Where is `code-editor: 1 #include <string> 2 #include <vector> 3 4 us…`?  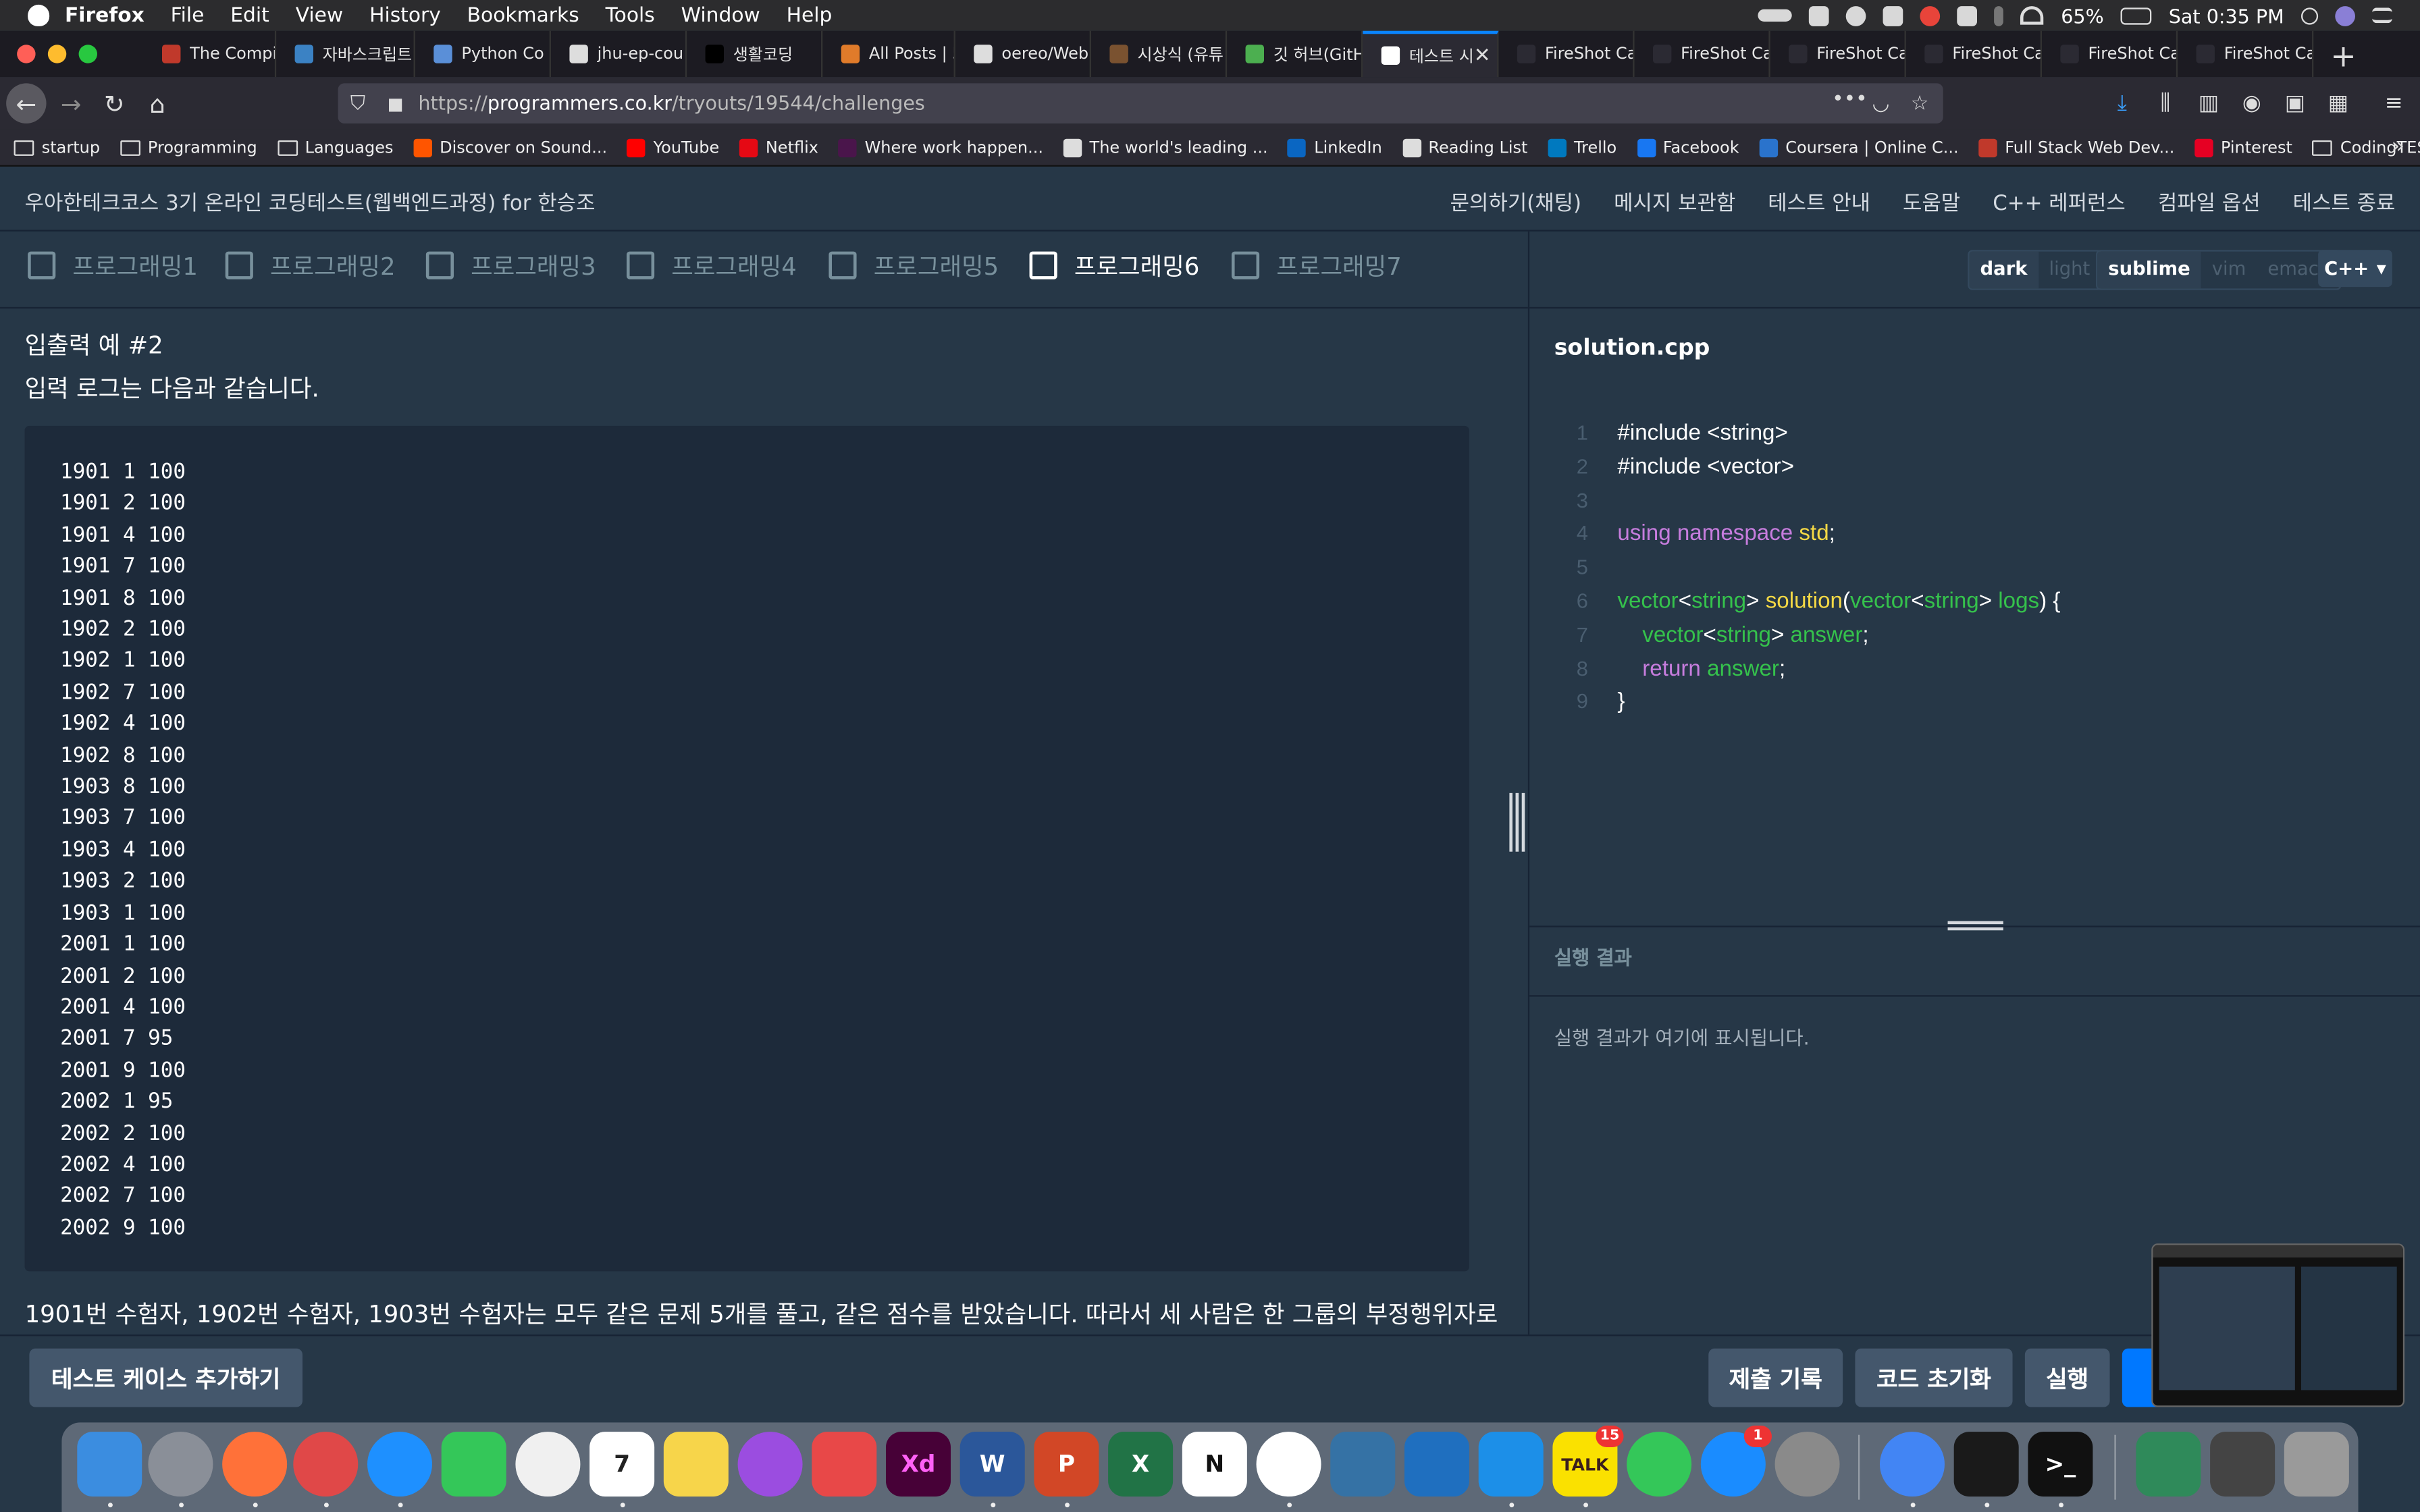
code-editor: 1 #include <string> 2 #include <vector> 3 4 us… is located at coordinates (1974, 663).